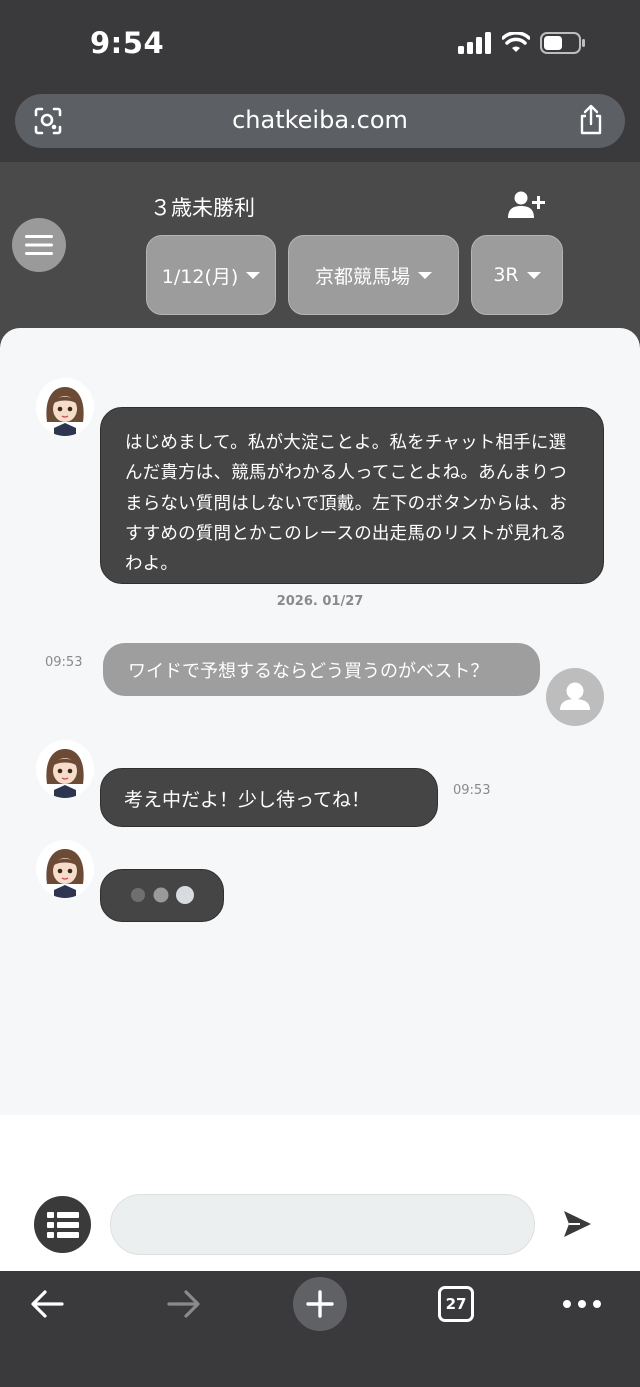  I want to click on share-icon, so click(591, 120).